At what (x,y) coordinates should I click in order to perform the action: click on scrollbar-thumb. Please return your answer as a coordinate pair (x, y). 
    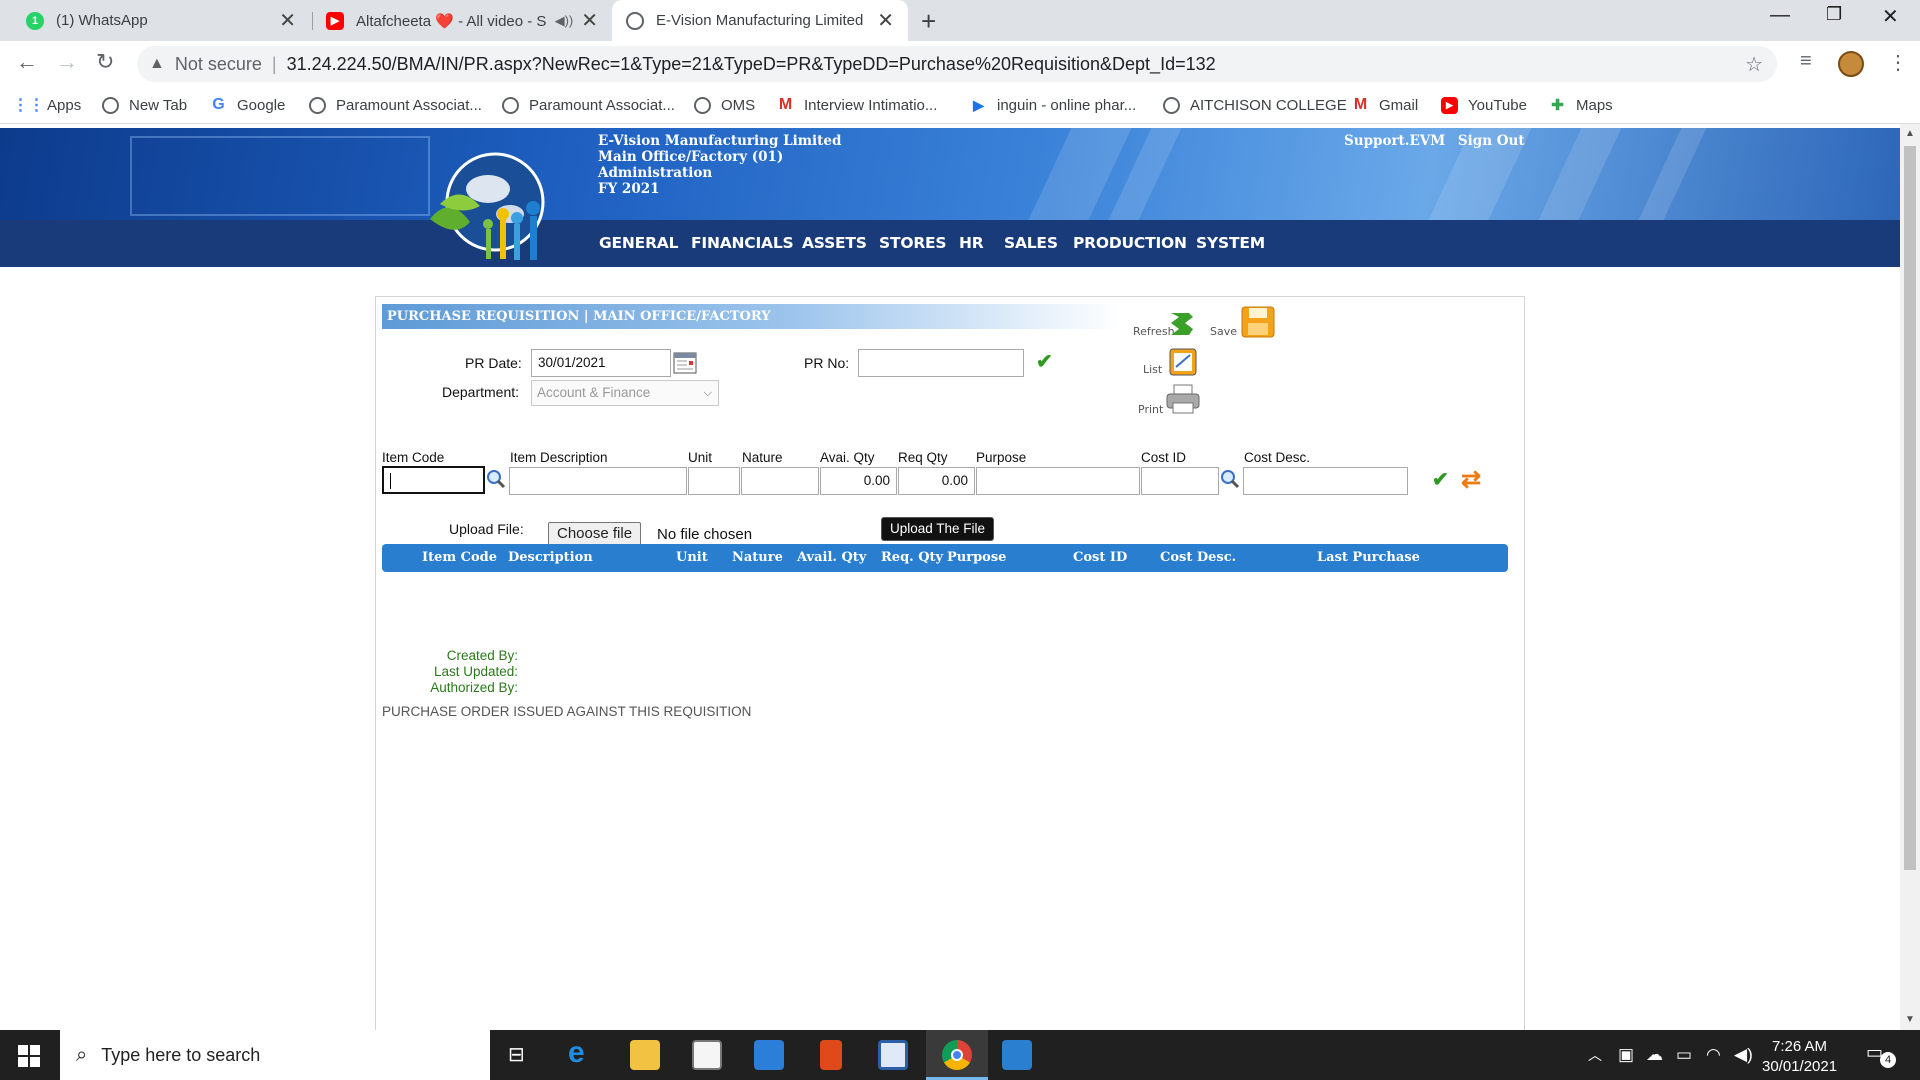
    Looking at the image, I should click on (1910, 508).